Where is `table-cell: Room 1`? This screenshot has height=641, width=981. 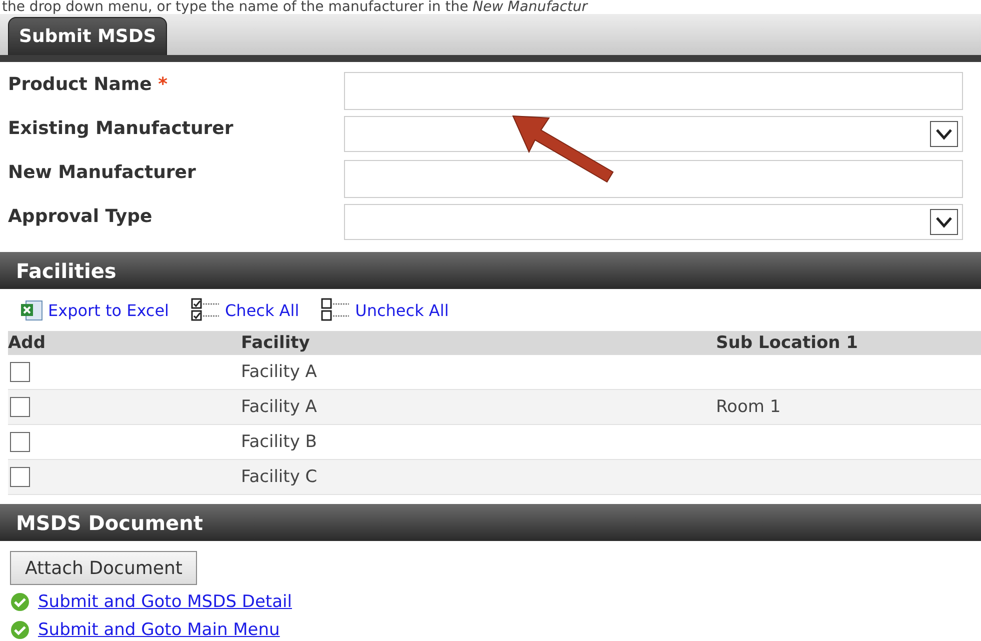 table-cell: Room 1 is located at coordinates (848, 407).